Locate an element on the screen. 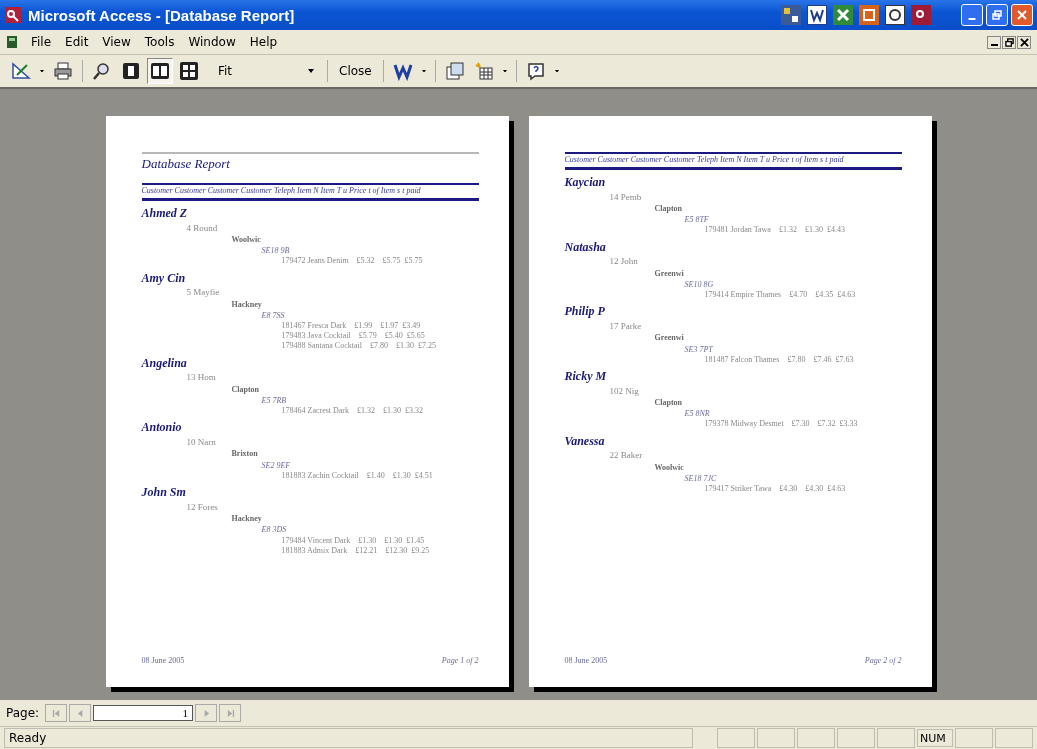  close-button is located at coordinates (1024, 42).